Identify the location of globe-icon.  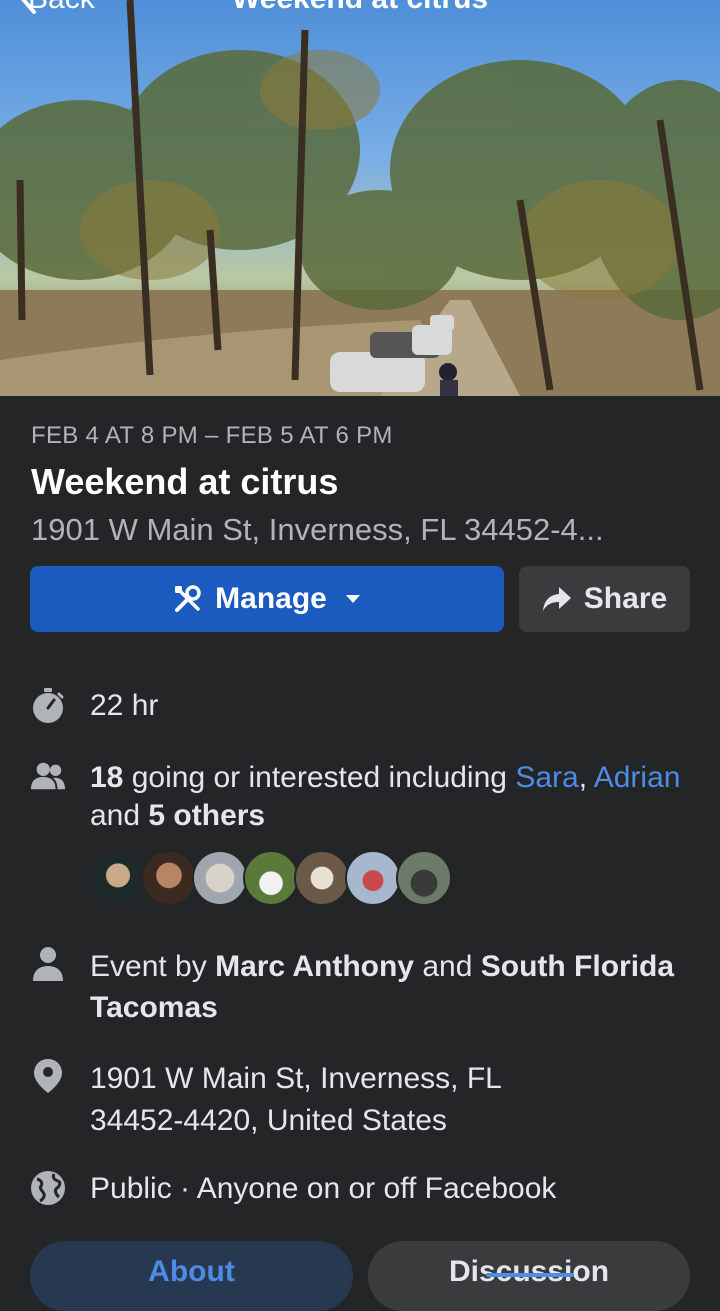
(48, 1188).